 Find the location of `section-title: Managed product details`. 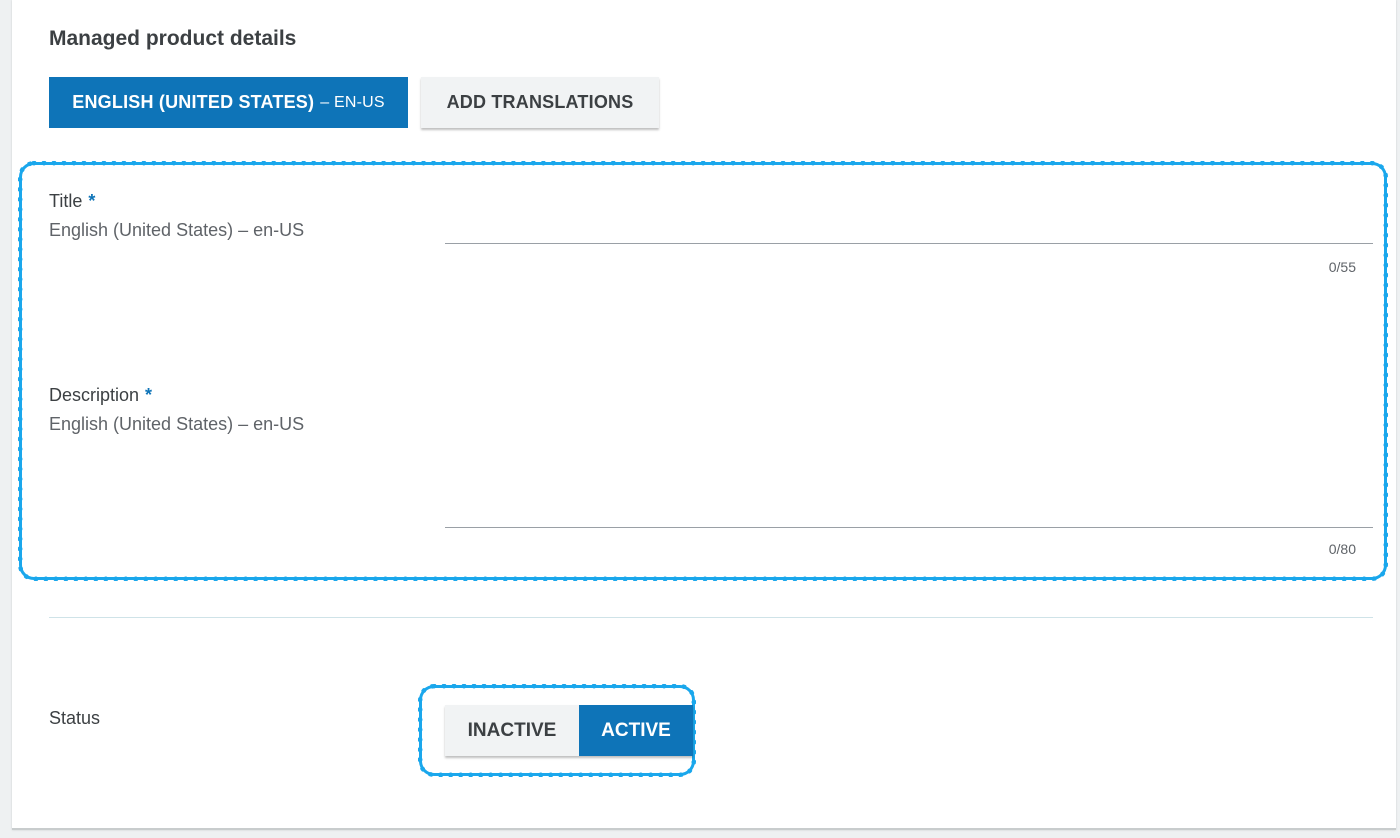

section-title: Managed product details is located at coordinates (173, 38).